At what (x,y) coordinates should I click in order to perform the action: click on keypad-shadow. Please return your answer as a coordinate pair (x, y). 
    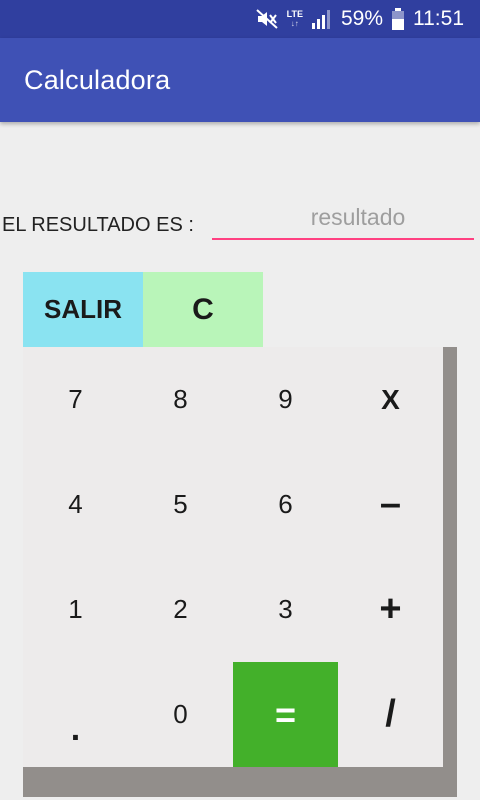
    Looking at the image, I should click on (450, 572).